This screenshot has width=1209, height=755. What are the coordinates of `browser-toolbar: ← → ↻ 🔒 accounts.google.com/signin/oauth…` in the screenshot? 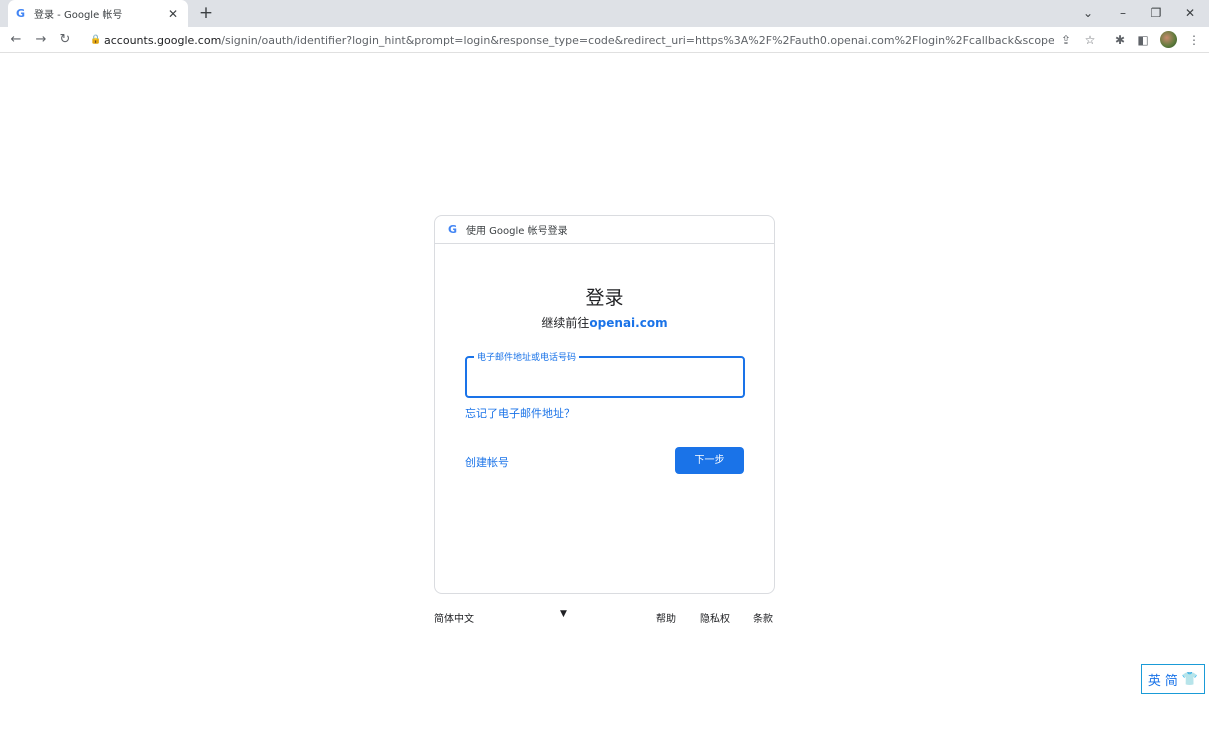 It's located at (604, 40).